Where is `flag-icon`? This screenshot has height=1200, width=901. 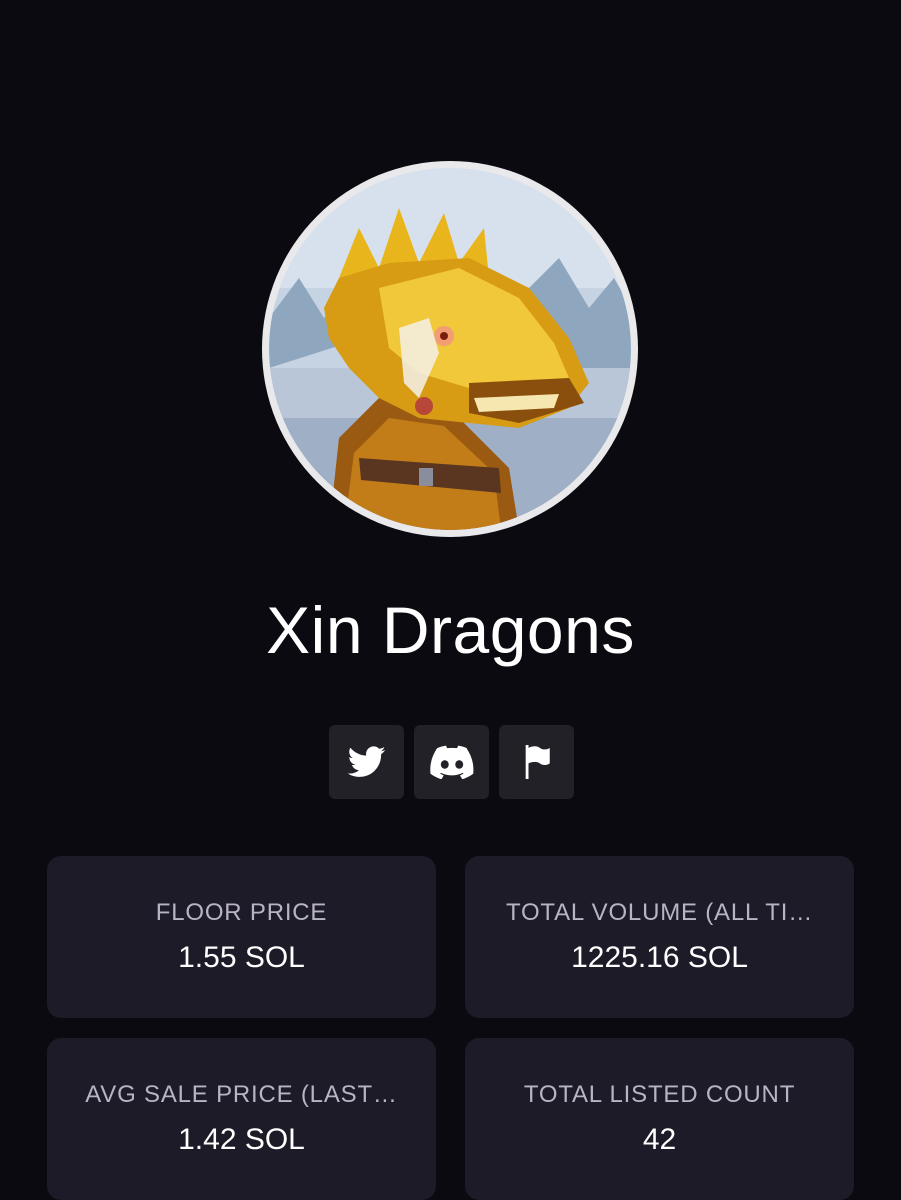 flag-icon is located at coordinates (537, 762).